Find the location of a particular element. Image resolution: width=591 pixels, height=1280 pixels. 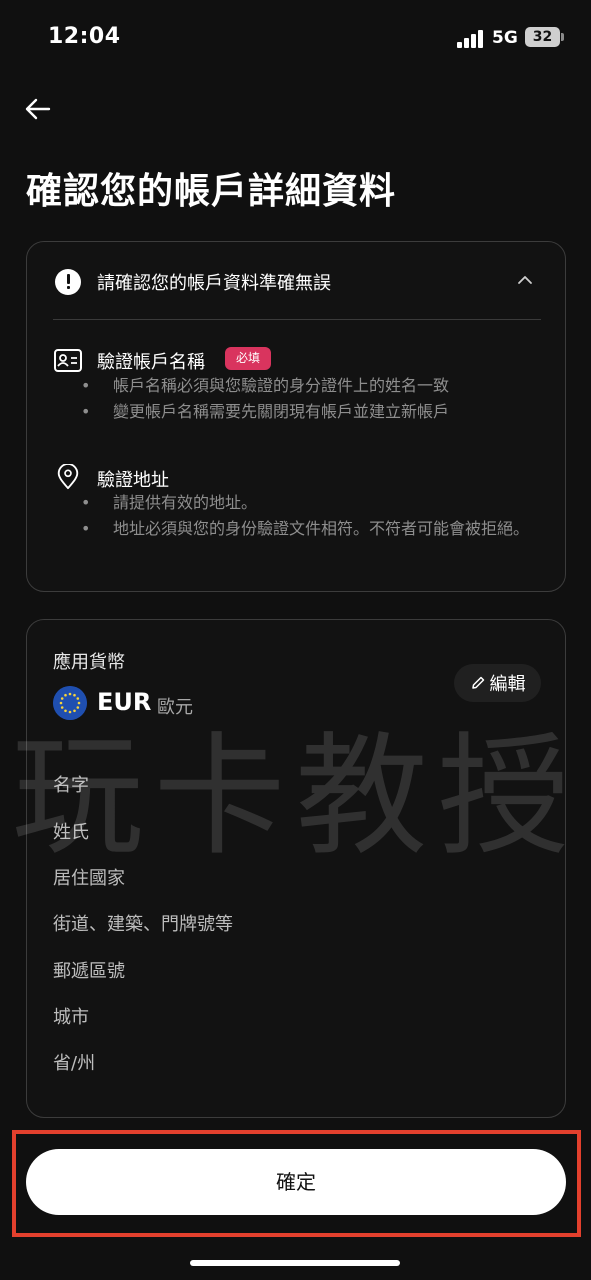

back-button is located at coordinates (37, 109).